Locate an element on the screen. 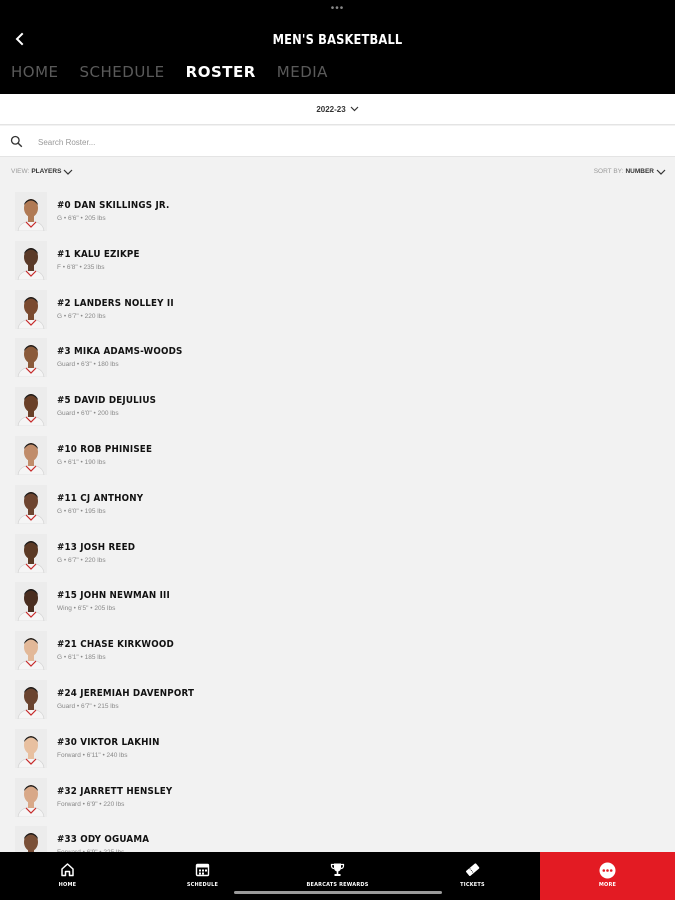  back-button is located at coordinates (20, 39).